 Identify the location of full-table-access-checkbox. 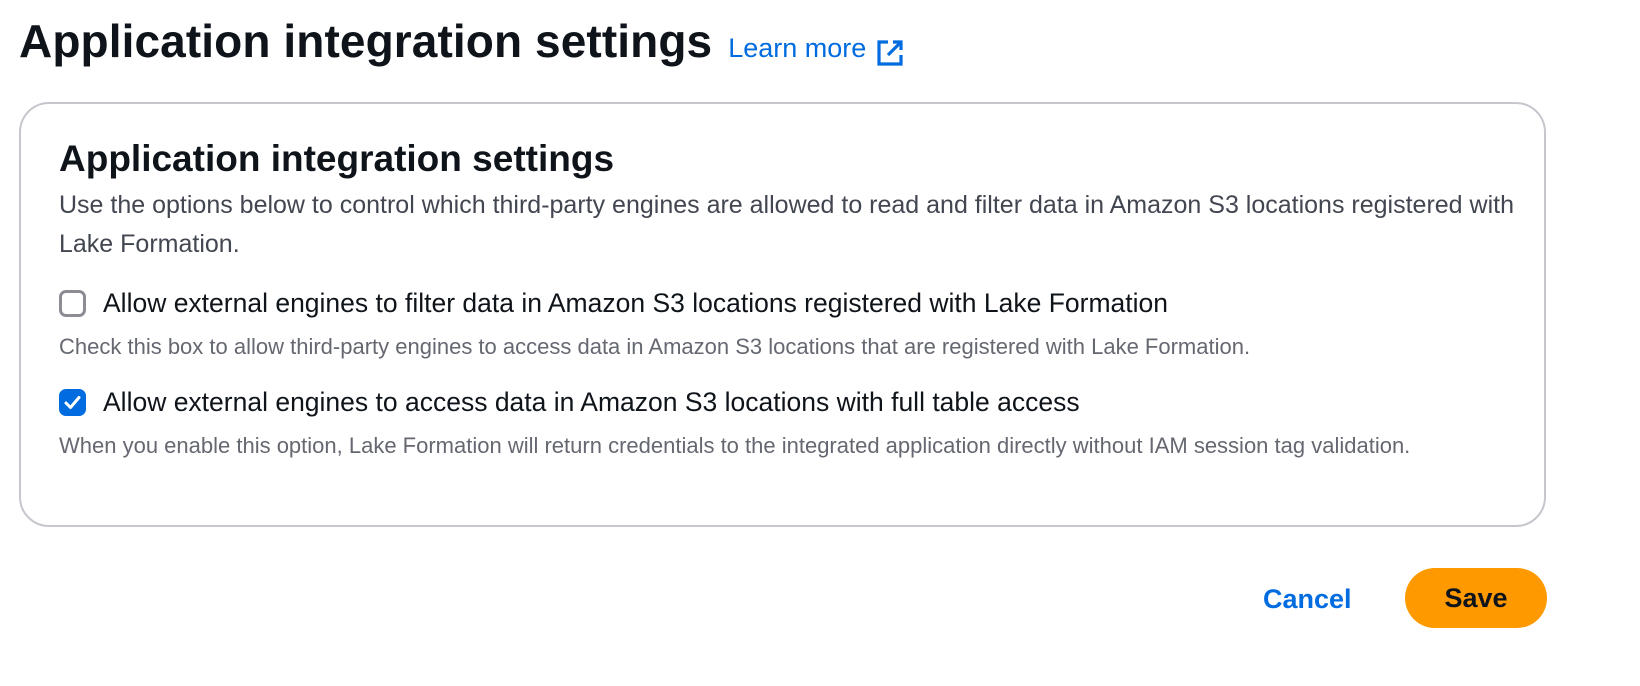
(72, 402).